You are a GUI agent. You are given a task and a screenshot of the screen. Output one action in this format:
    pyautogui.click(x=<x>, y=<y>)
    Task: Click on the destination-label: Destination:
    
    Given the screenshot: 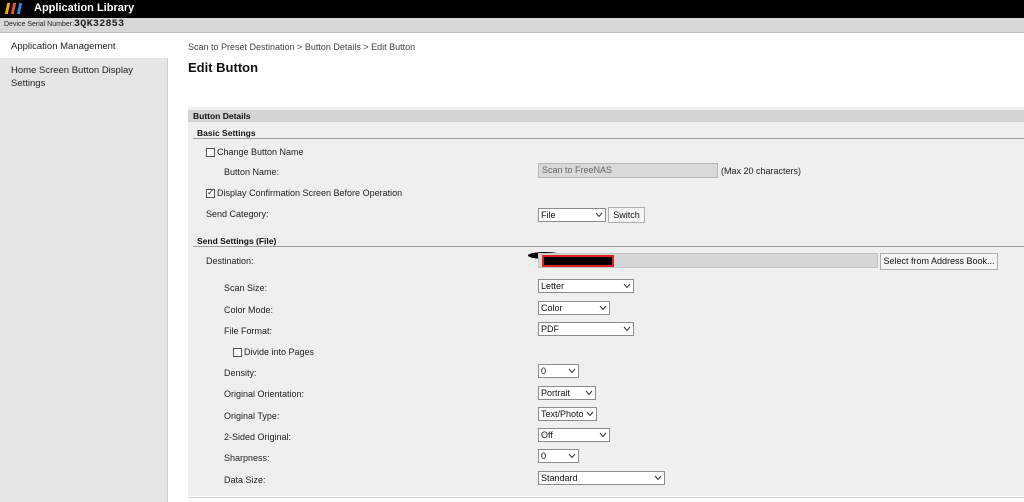 What is the action you would take?
    pyautogui.click(x=230, y=261)
    